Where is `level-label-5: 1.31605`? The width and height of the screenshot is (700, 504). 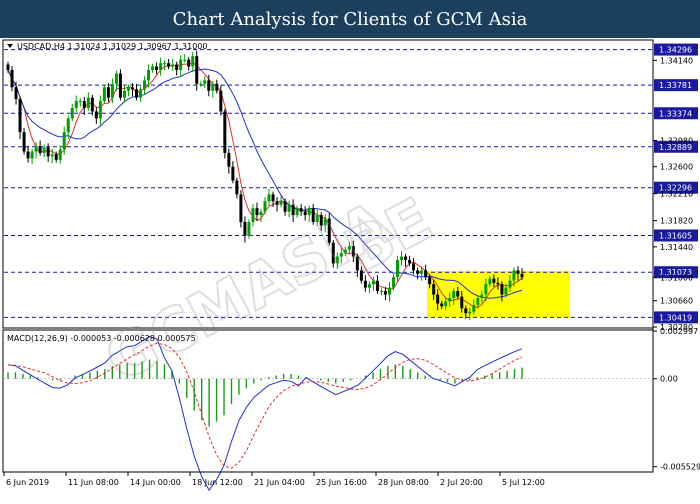 level-label-5: 1.31605 is located at coordinates (675, 235).